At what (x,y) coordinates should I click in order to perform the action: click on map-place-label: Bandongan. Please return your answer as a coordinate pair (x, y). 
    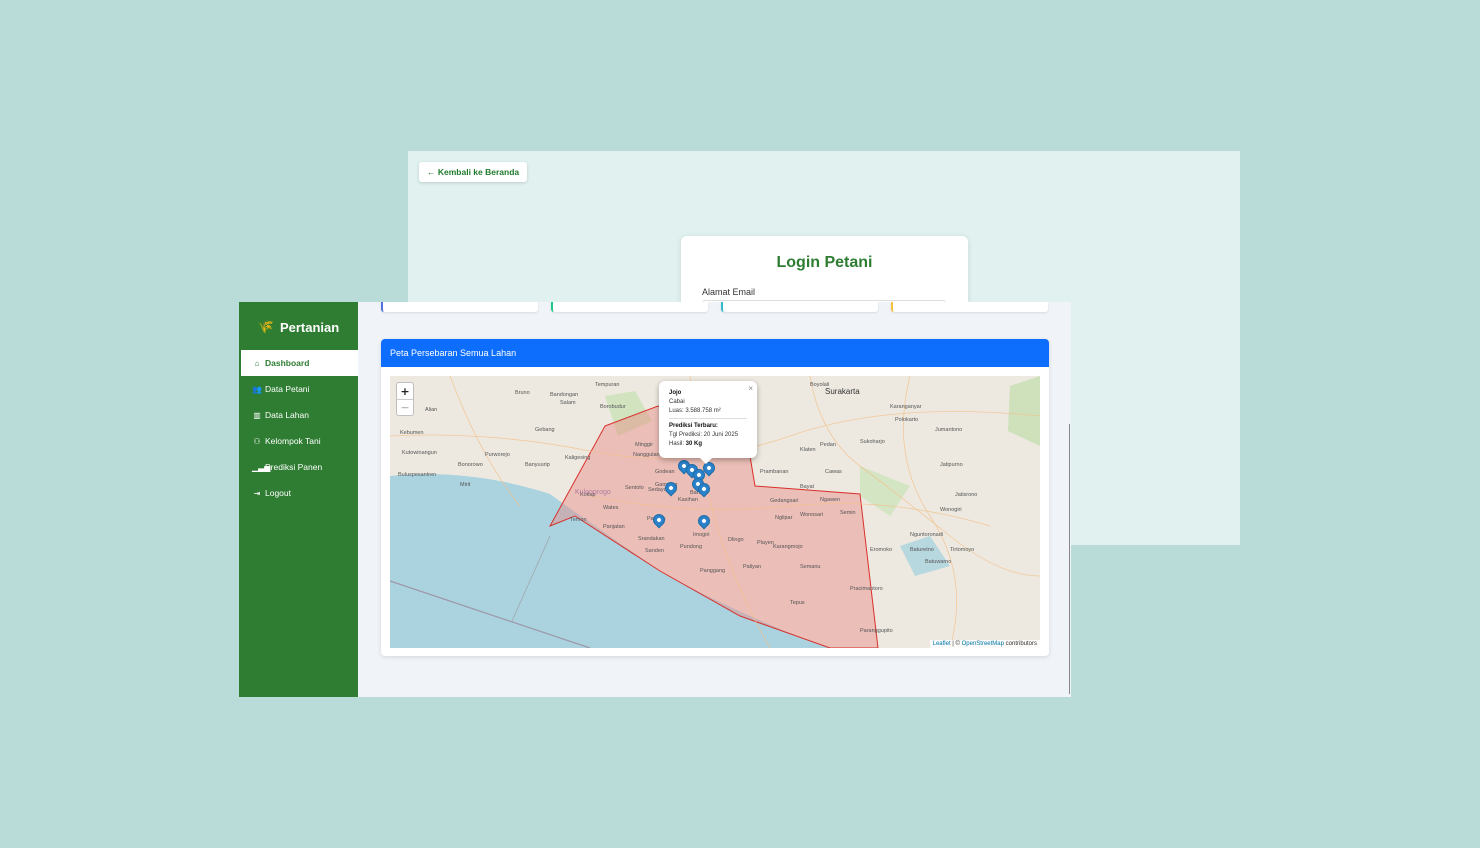
    Looking at the image, I should click on (564, 395).